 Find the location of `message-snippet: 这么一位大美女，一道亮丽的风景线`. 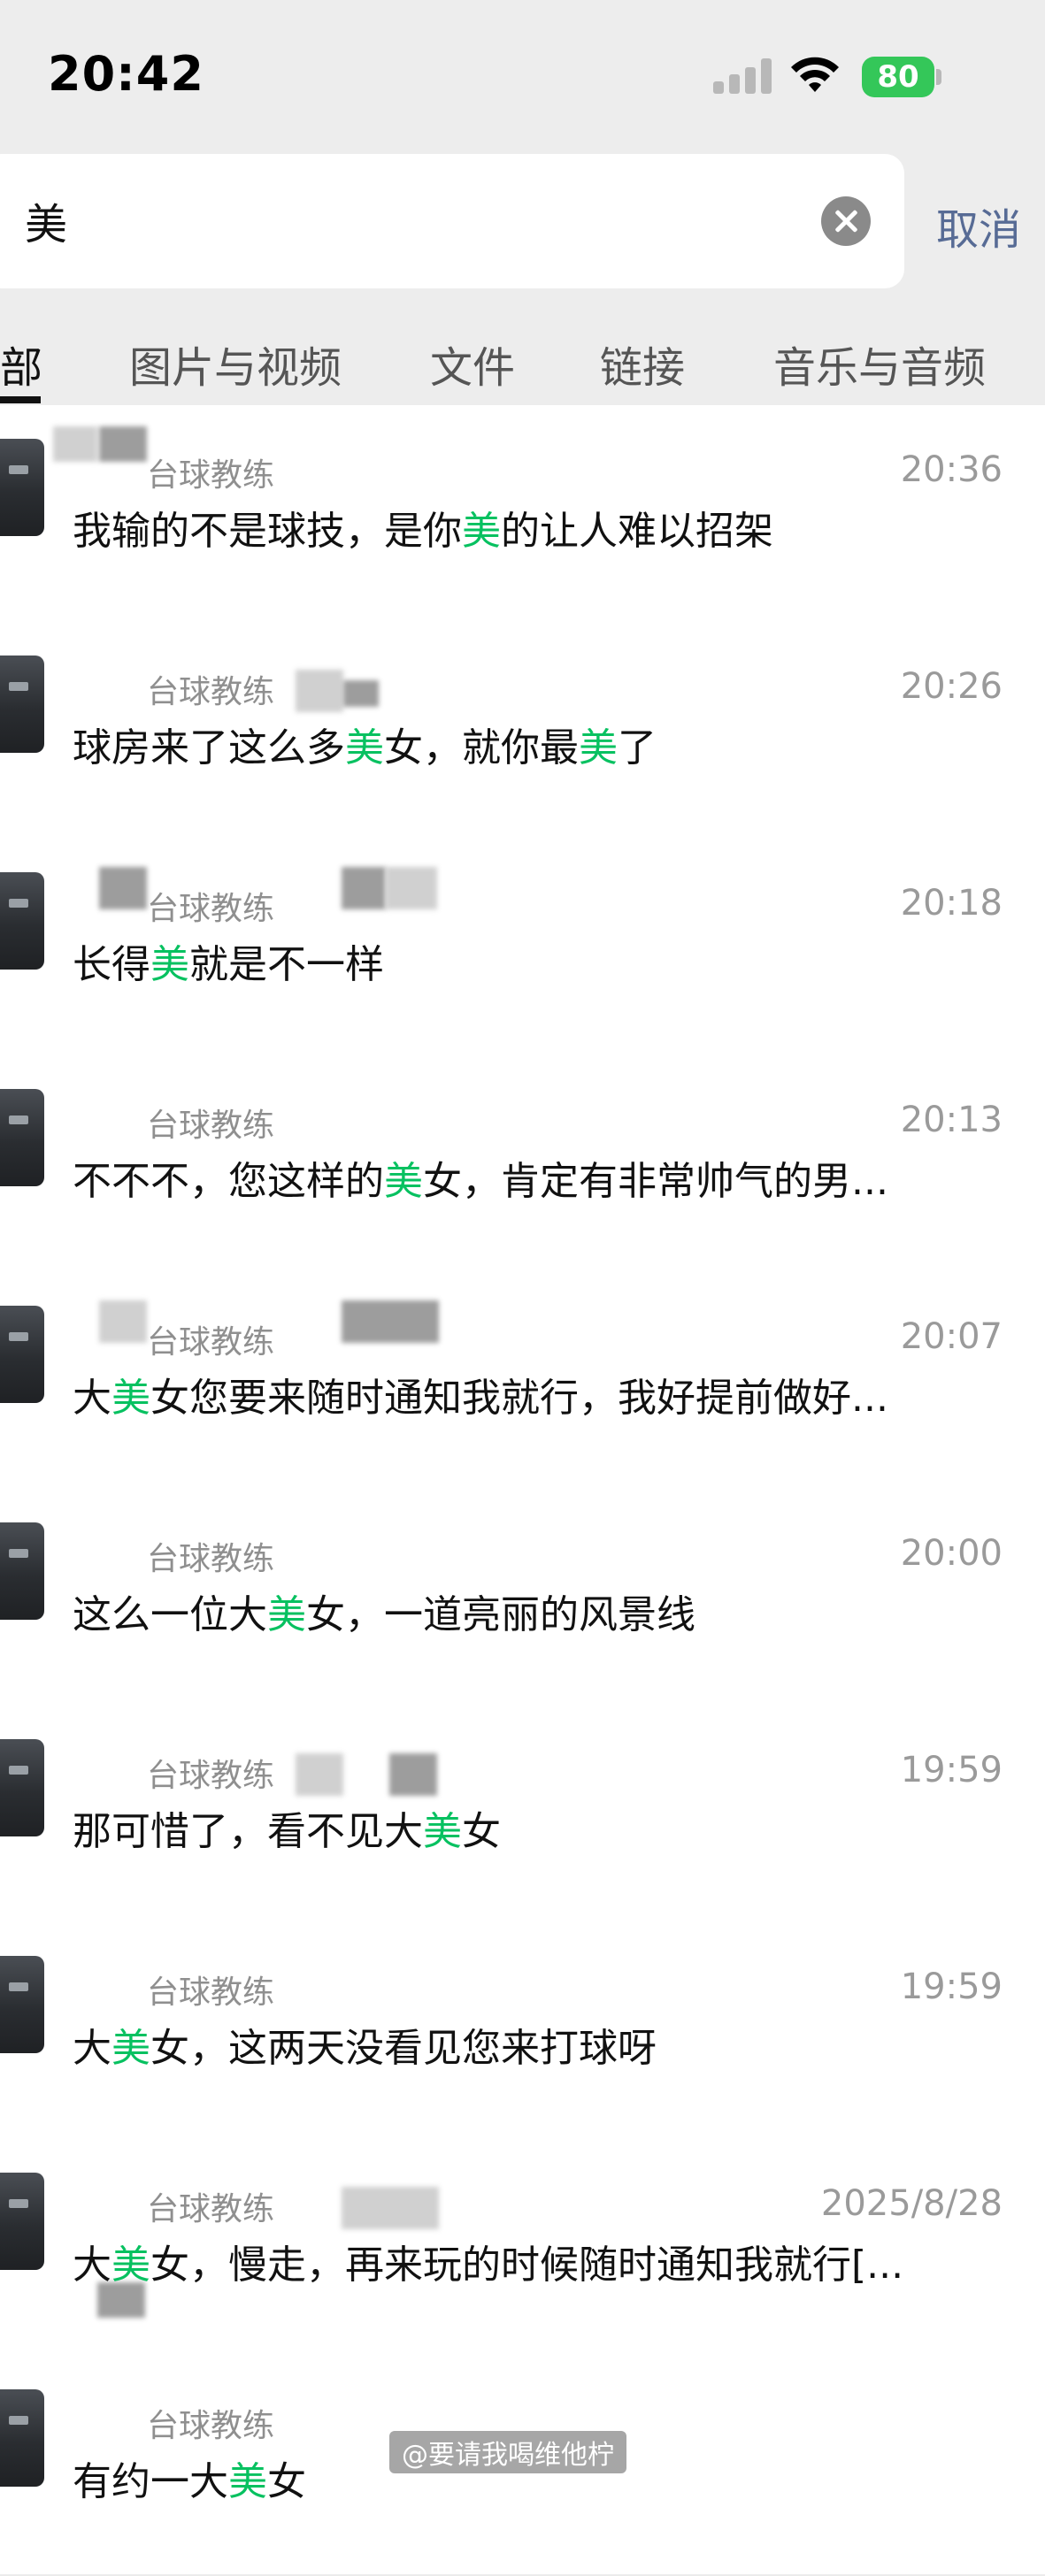

message-snippet: 这么一位大美女，一道亮丽的风景线 is located at coordinates (537, 1611).